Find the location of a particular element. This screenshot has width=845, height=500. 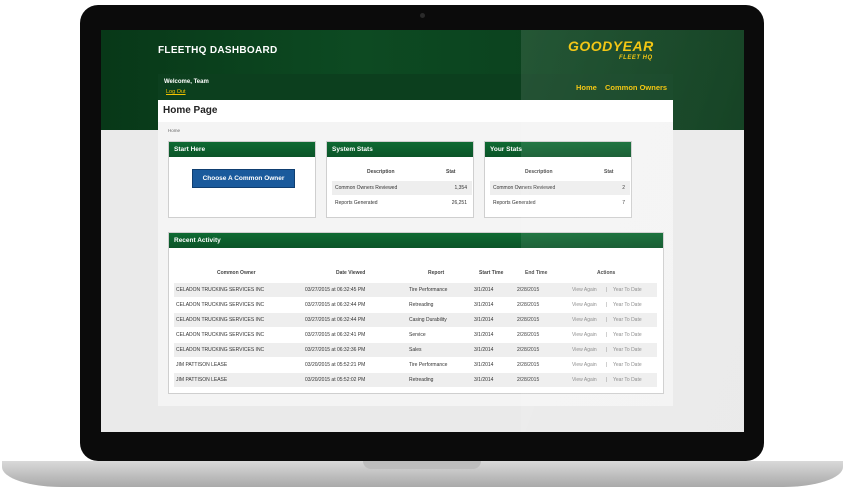

cell-report: Sales is located at coordinates (415, 350).